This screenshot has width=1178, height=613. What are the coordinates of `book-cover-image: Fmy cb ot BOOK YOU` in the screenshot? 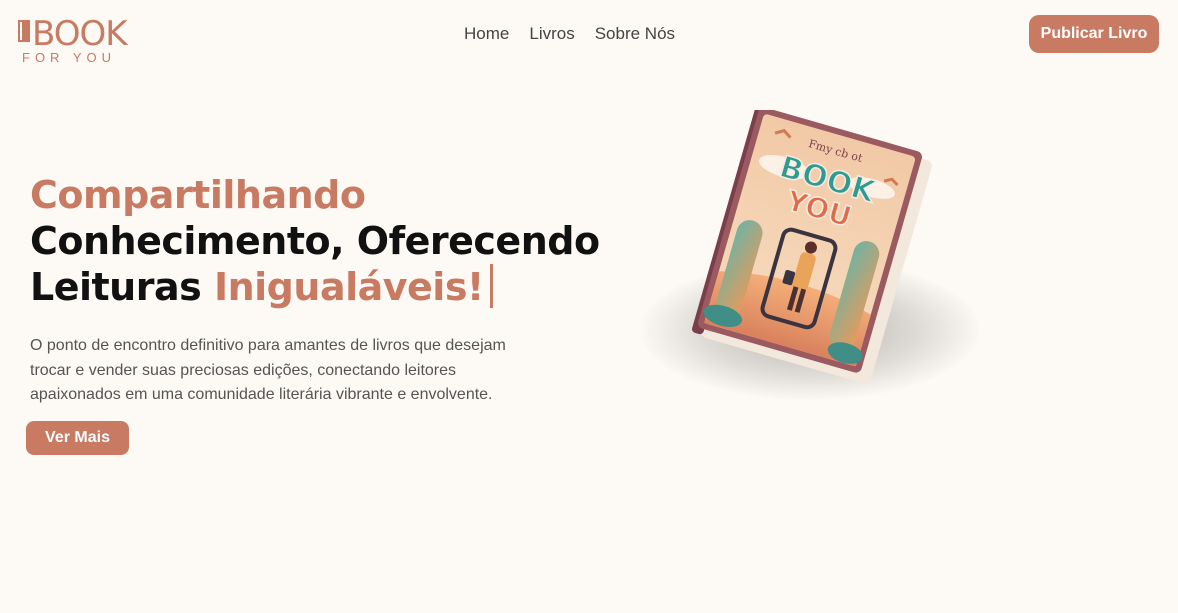 It's located at (812, 247).